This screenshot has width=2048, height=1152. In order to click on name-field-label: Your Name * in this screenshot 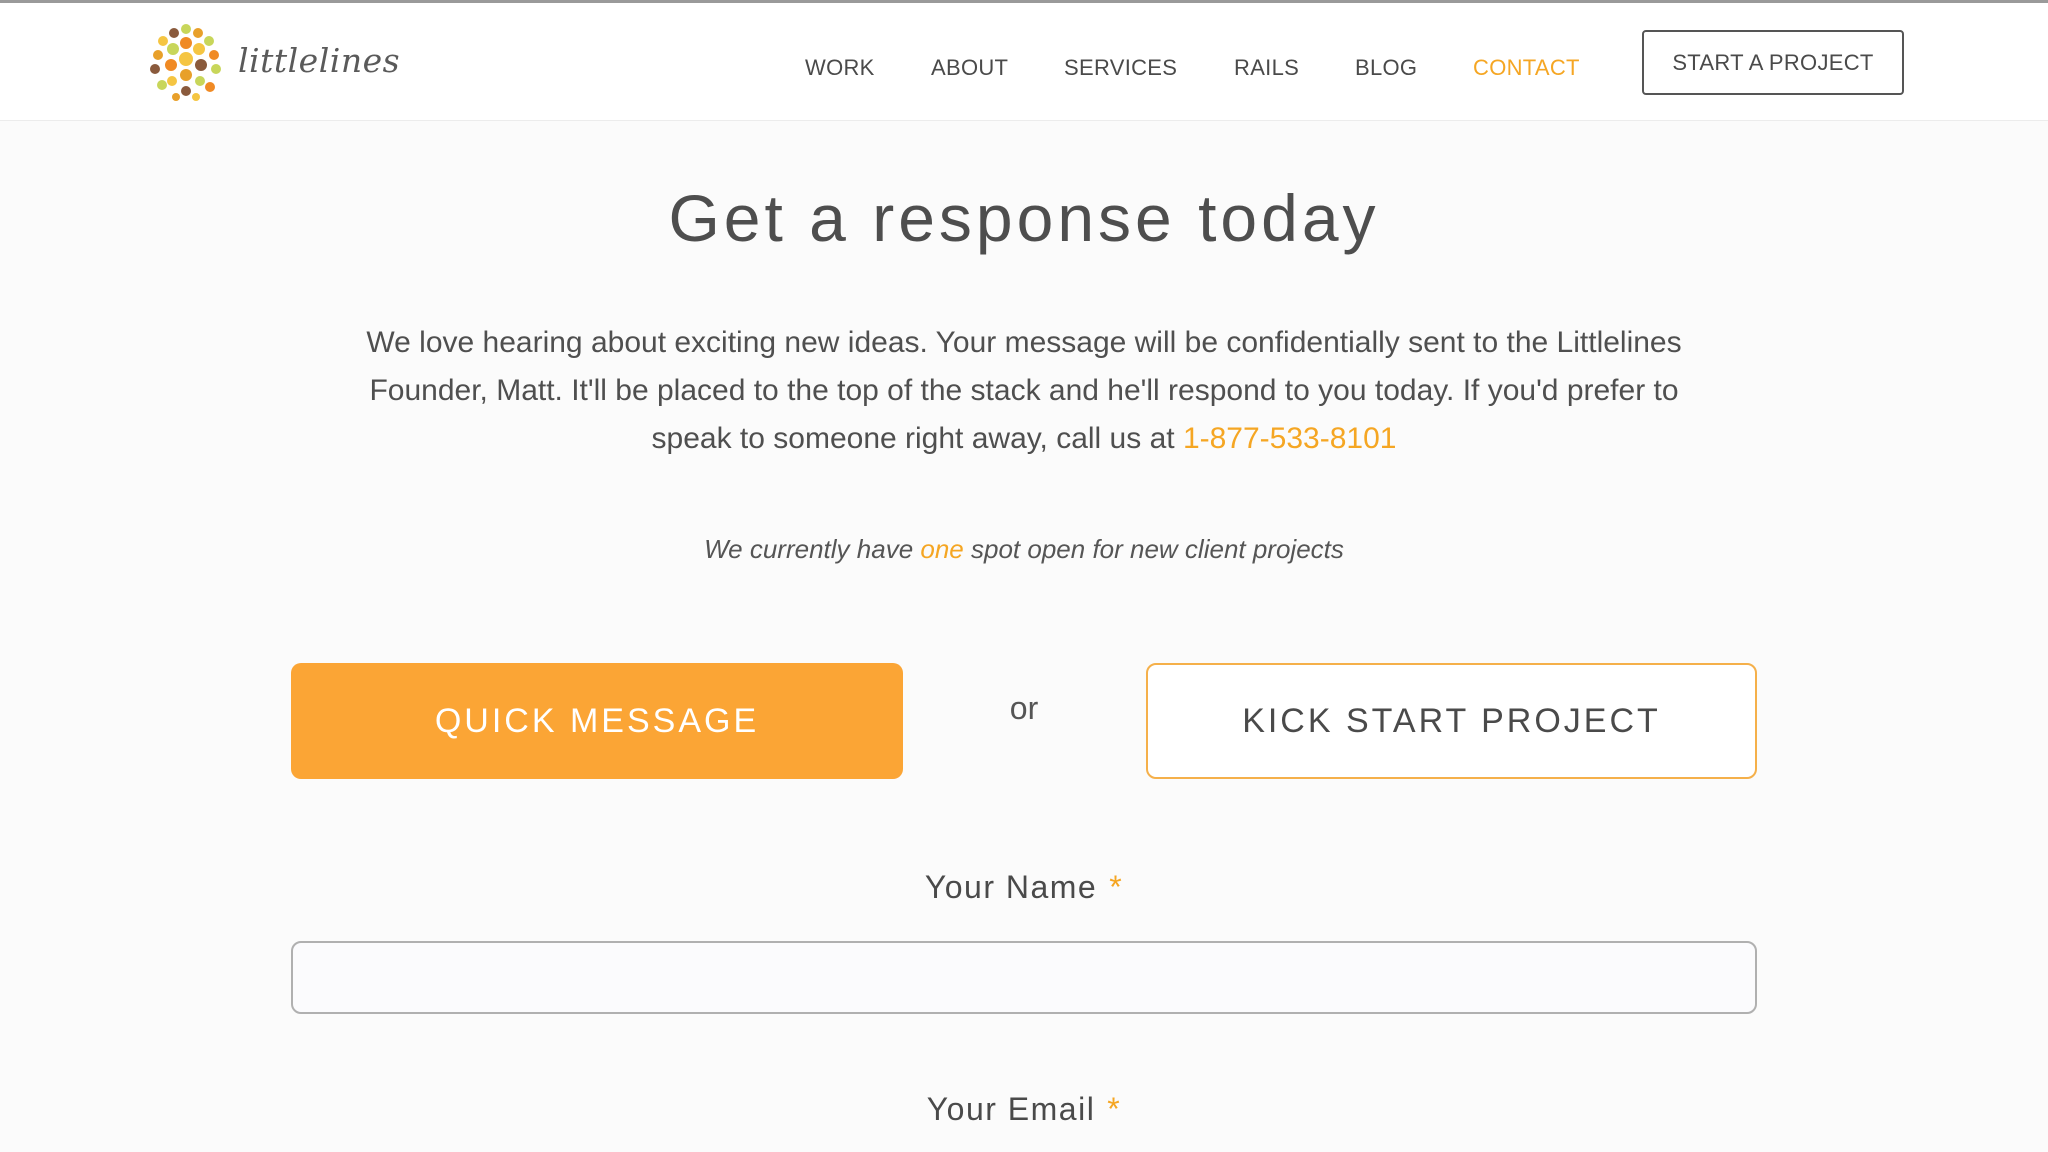, I will do `click(1024, 887)`.